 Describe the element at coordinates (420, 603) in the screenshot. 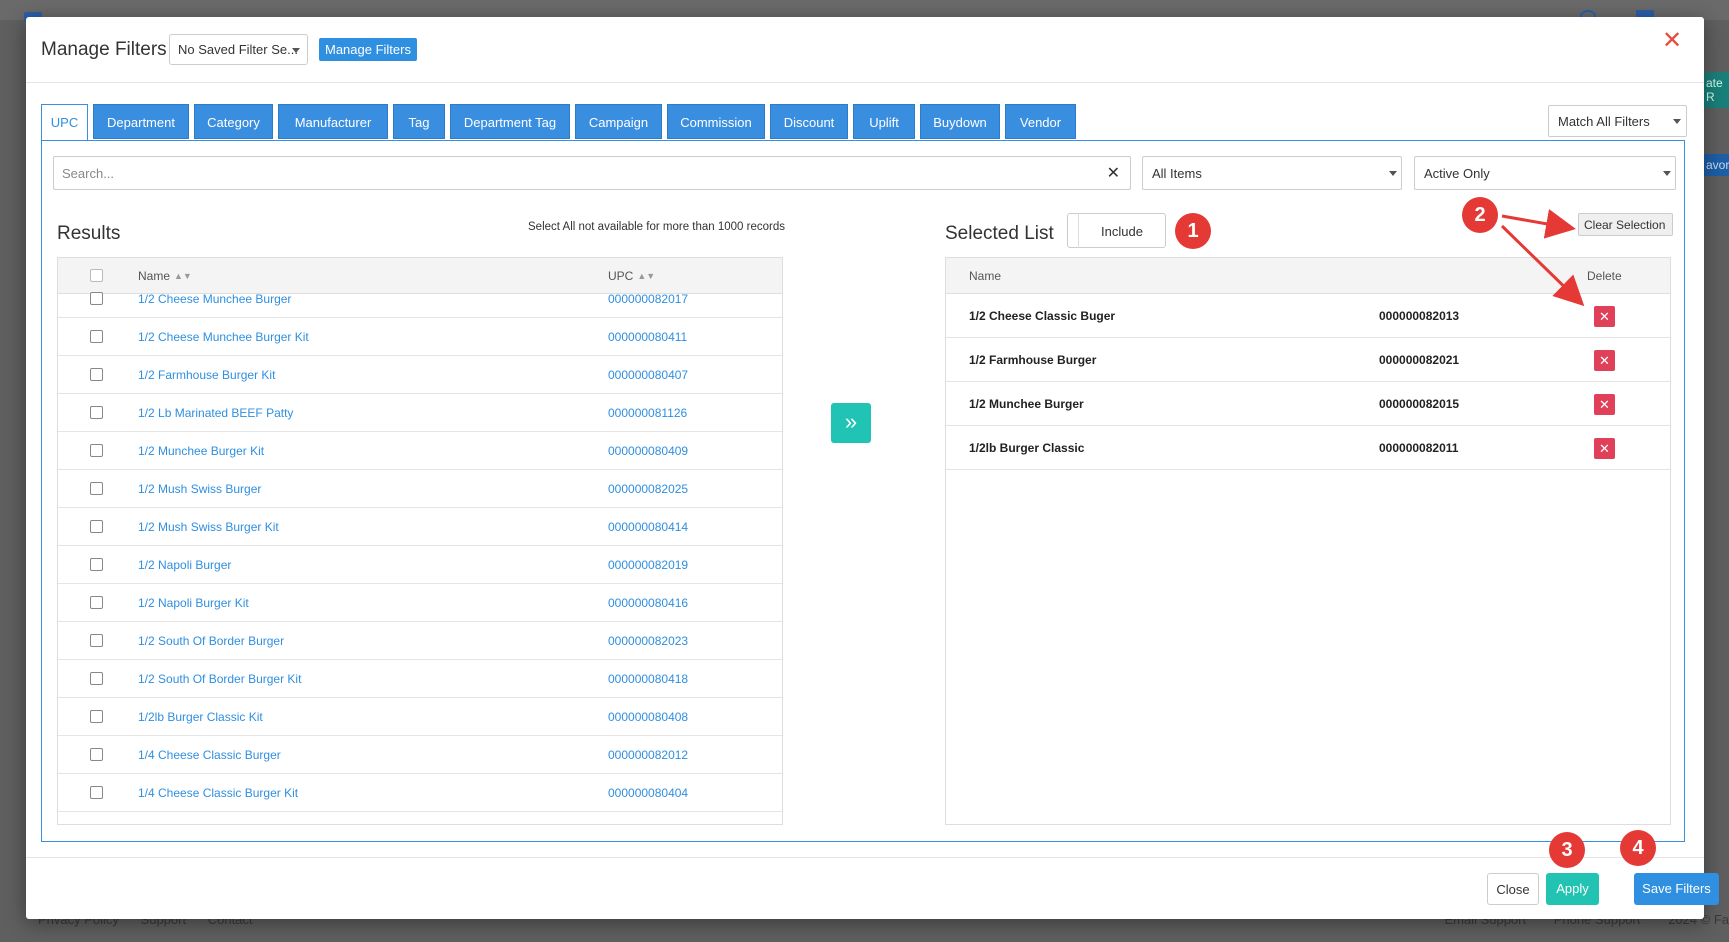

I see `table-row: 1/2 Napoli Burger Kit 000000080416` at that location.